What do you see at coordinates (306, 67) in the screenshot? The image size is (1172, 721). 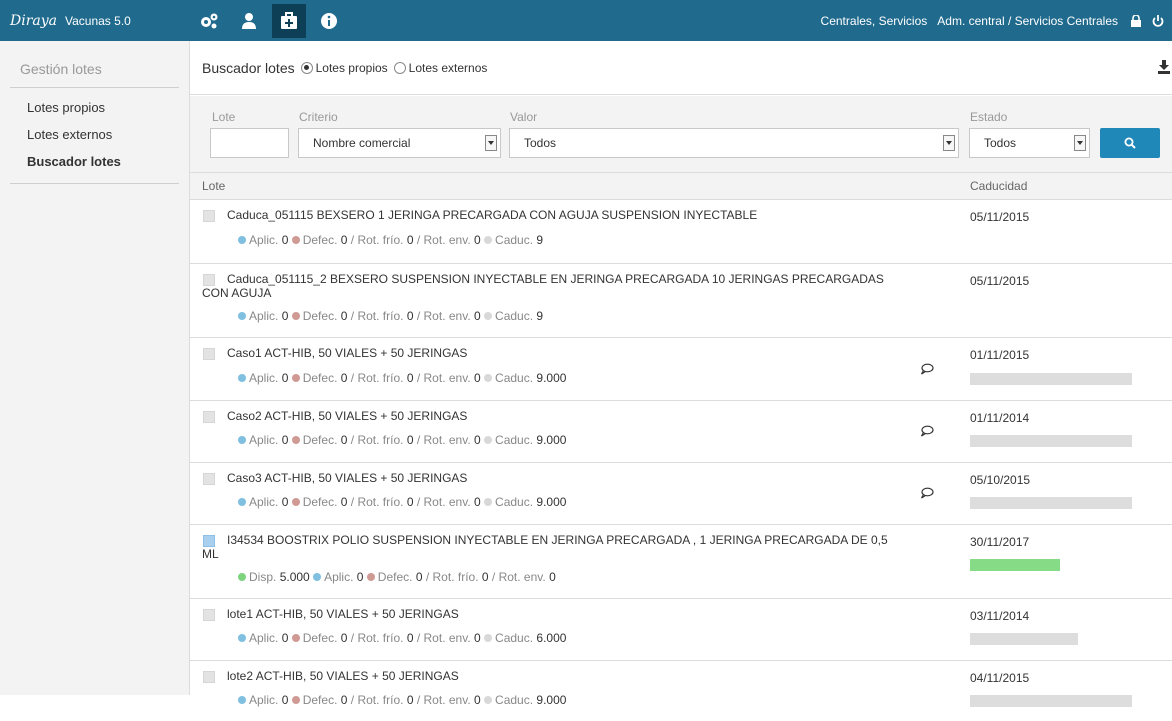 I see `radio-dot-selected` at bounding box center [306, 67].